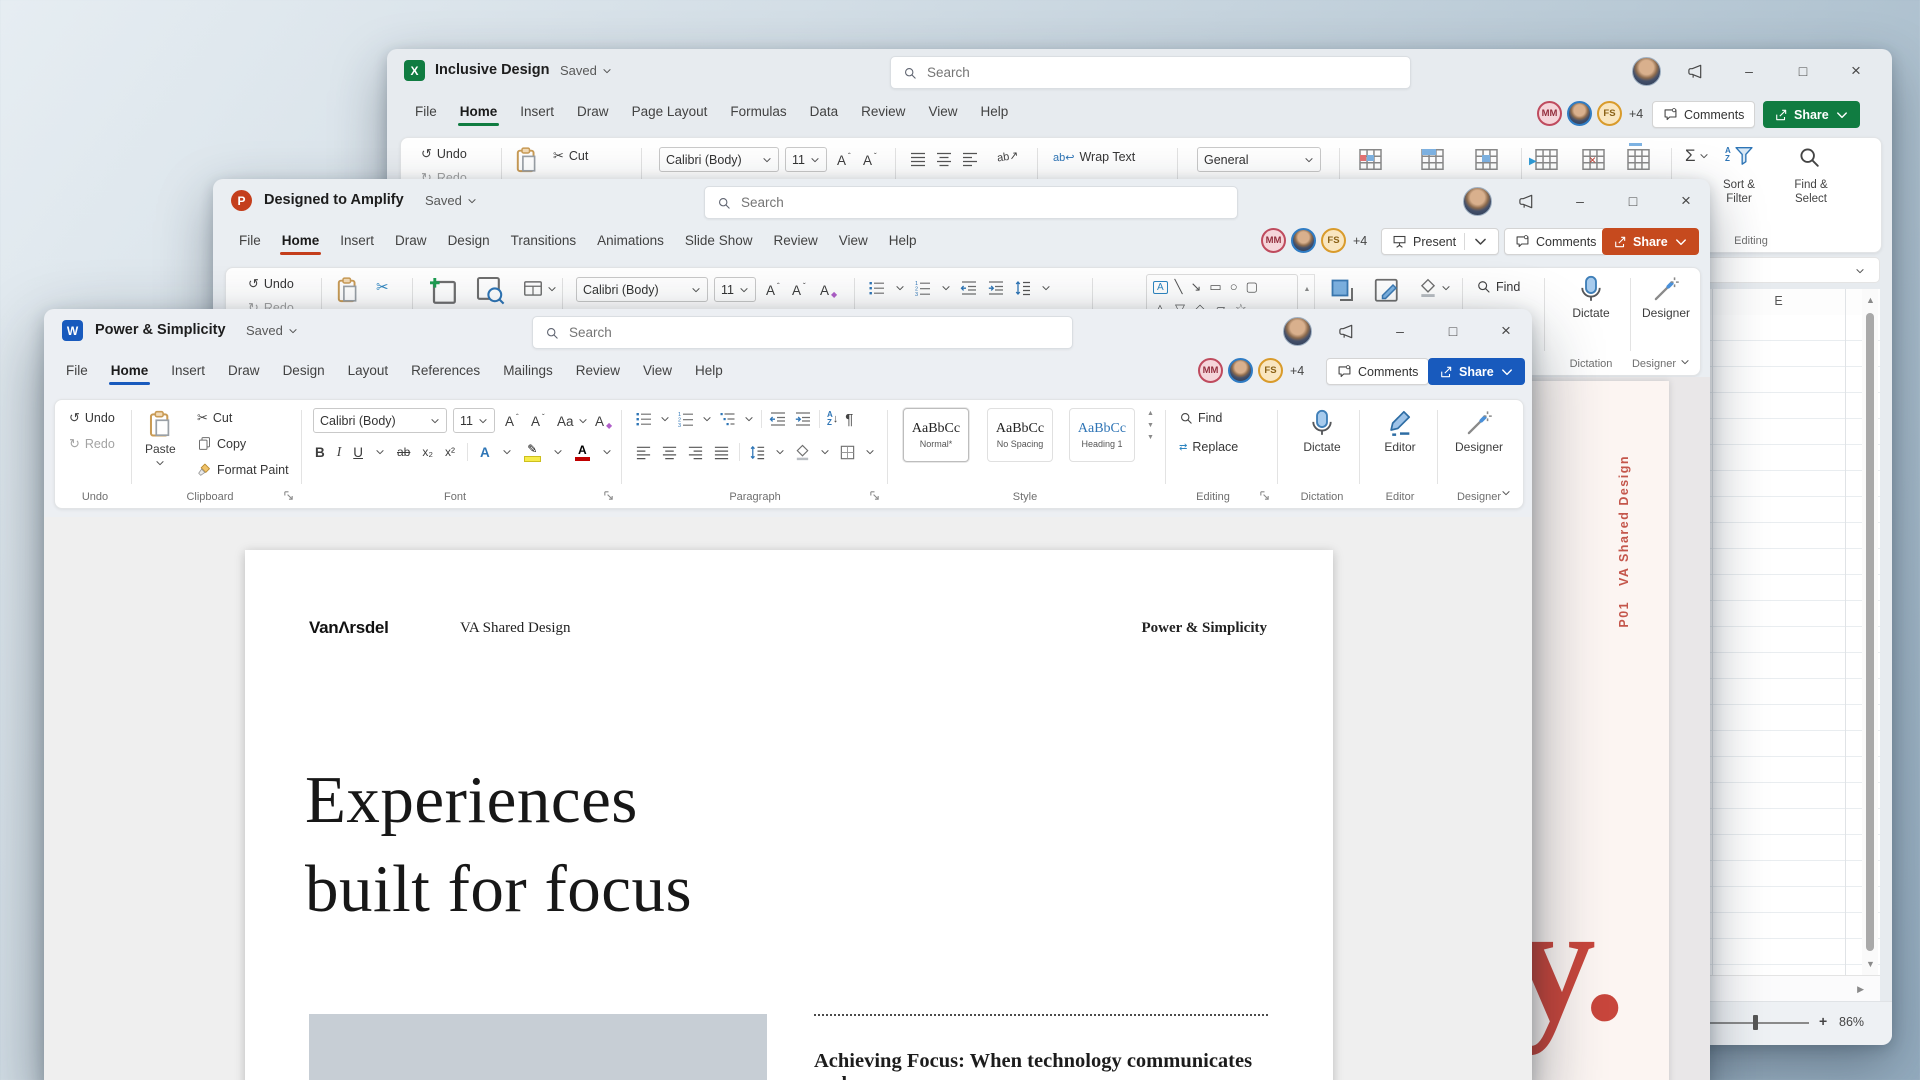 The width and height of the screenshot is (1920, 1080). I want to click on word-editor-button: Editor, so click(1400, 431).